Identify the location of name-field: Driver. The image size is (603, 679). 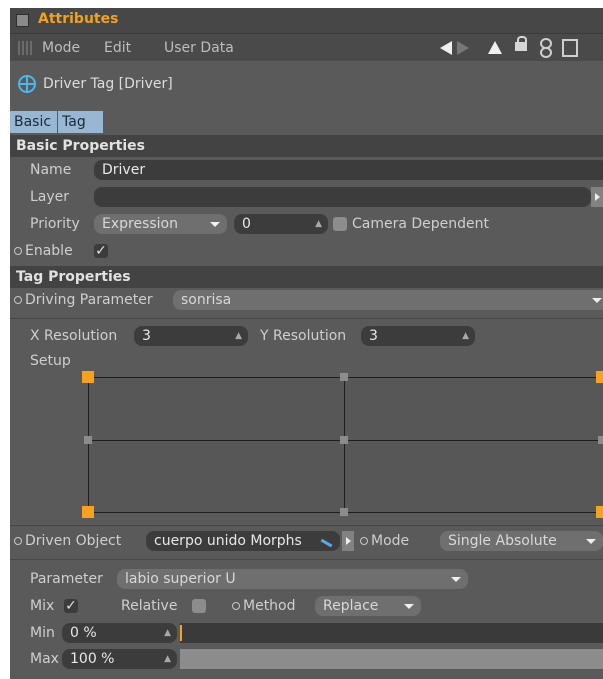
(348, 170).